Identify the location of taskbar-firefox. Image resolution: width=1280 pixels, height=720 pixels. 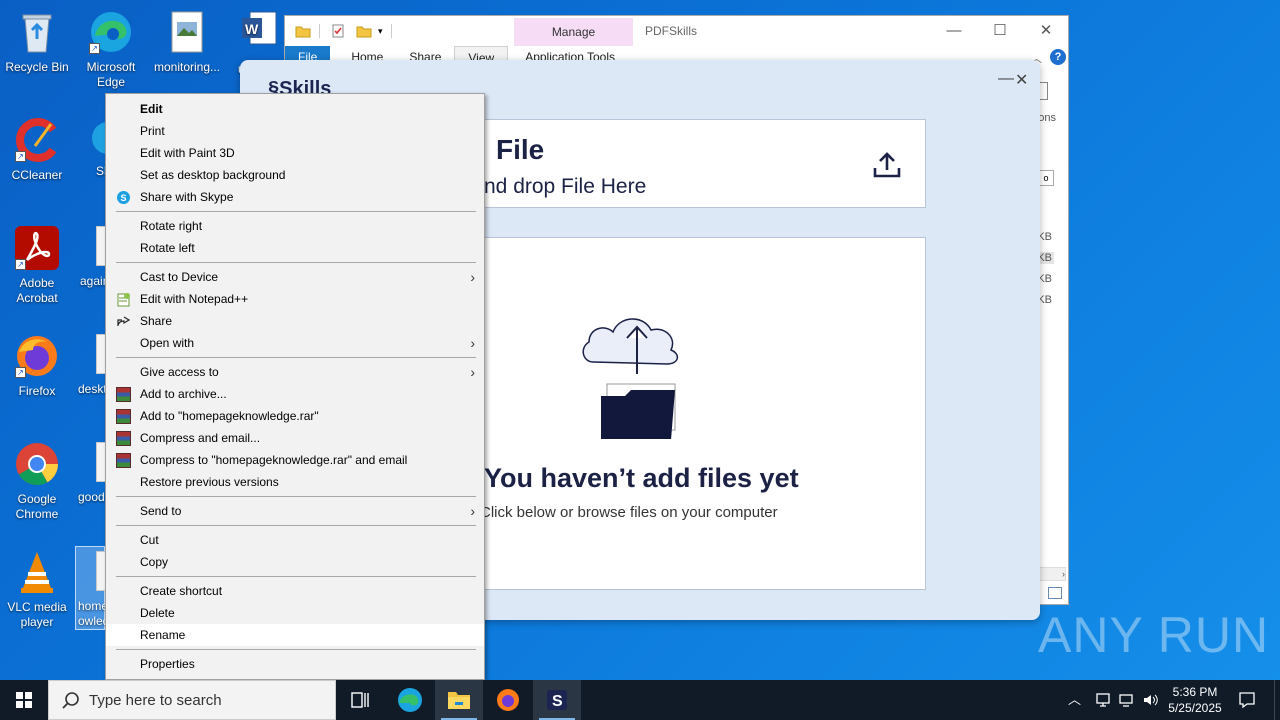
(508, 700).